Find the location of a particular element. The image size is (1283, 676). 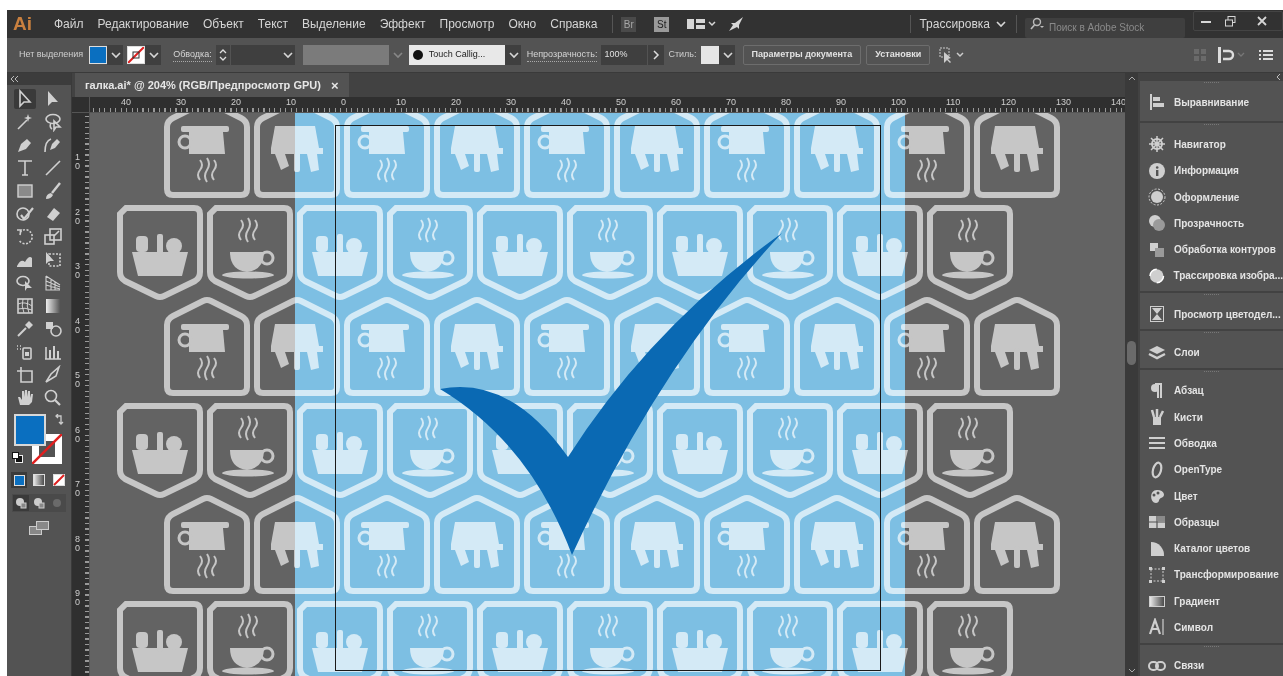

toolbar-button: Установки is located at coordinates (898, 55).